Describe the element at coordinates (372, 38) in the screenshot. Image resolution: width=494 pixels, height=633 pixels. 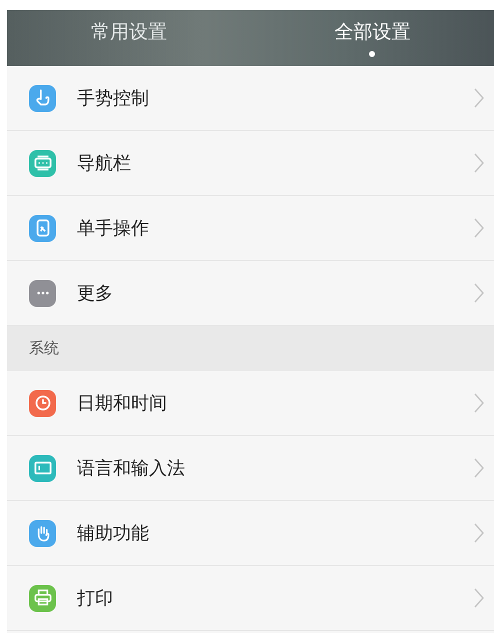
I see `tab: 全部设置` at that location.